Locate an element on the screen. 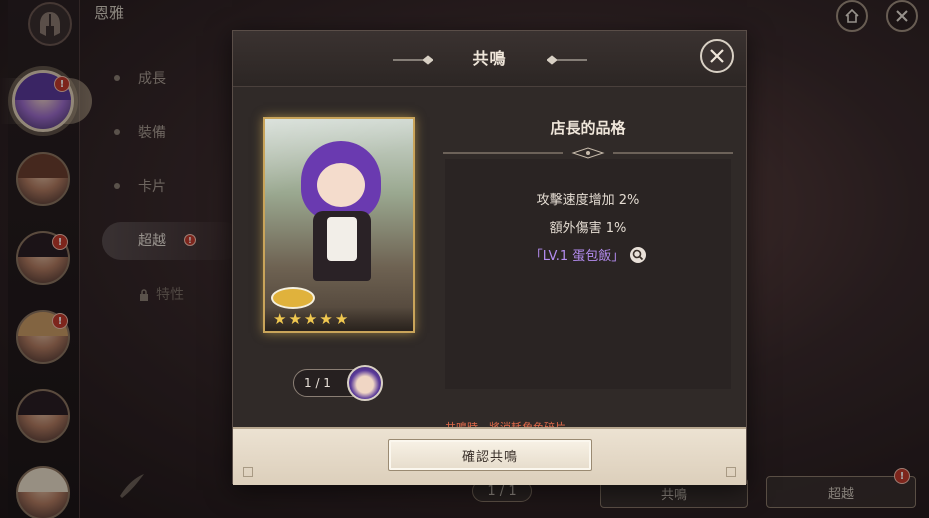 The width and height of the screenshot is (929, 518). title-ornament-right is located at coordinates (567, 60).